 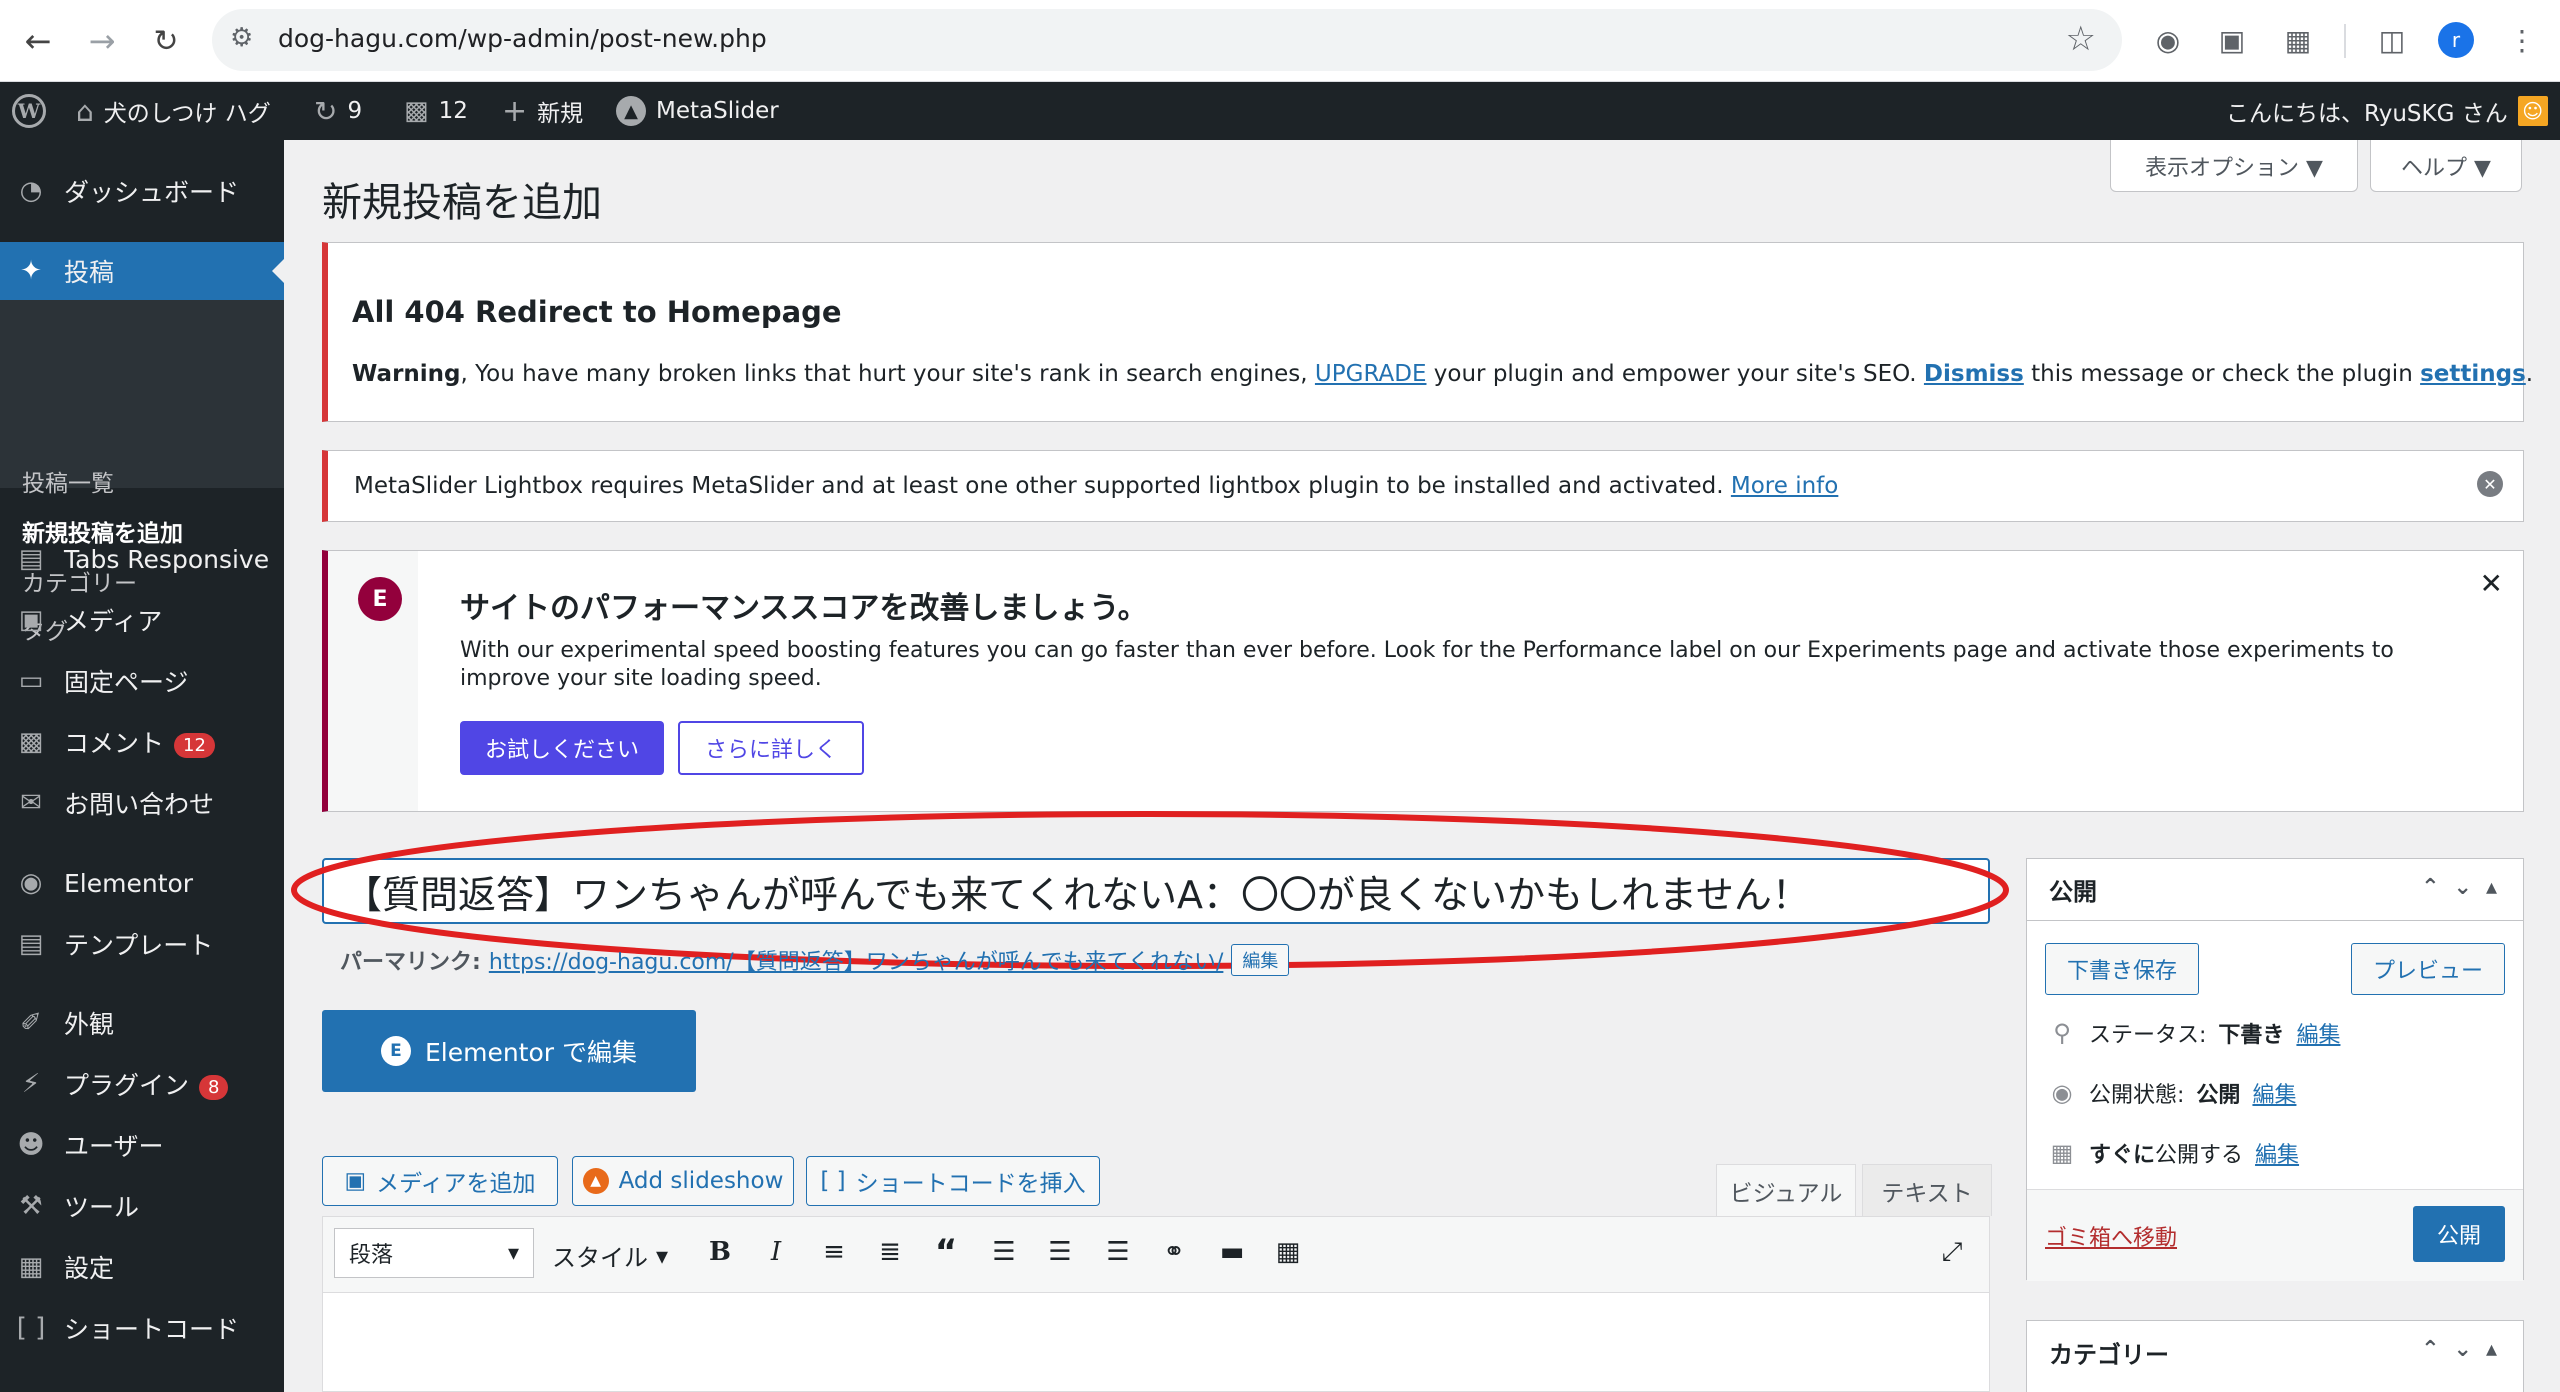 What do you see at coordinates (152, 192) in the screenshot?
I see `menu-label: ダッシュボード` at bounding box center [152, 192].